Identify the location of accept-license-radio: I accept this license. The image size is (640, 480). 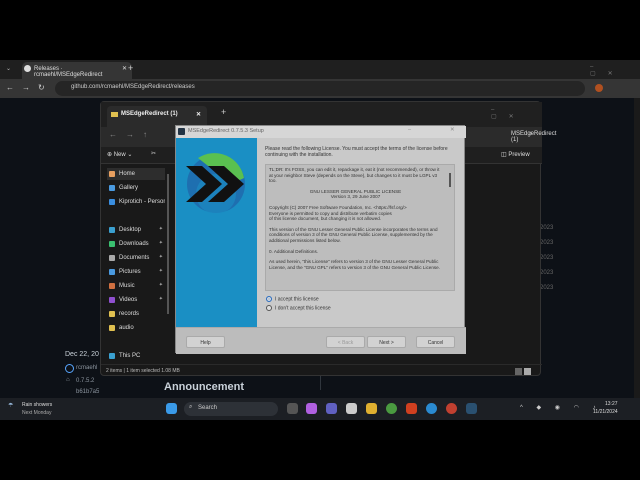
(292, 299).